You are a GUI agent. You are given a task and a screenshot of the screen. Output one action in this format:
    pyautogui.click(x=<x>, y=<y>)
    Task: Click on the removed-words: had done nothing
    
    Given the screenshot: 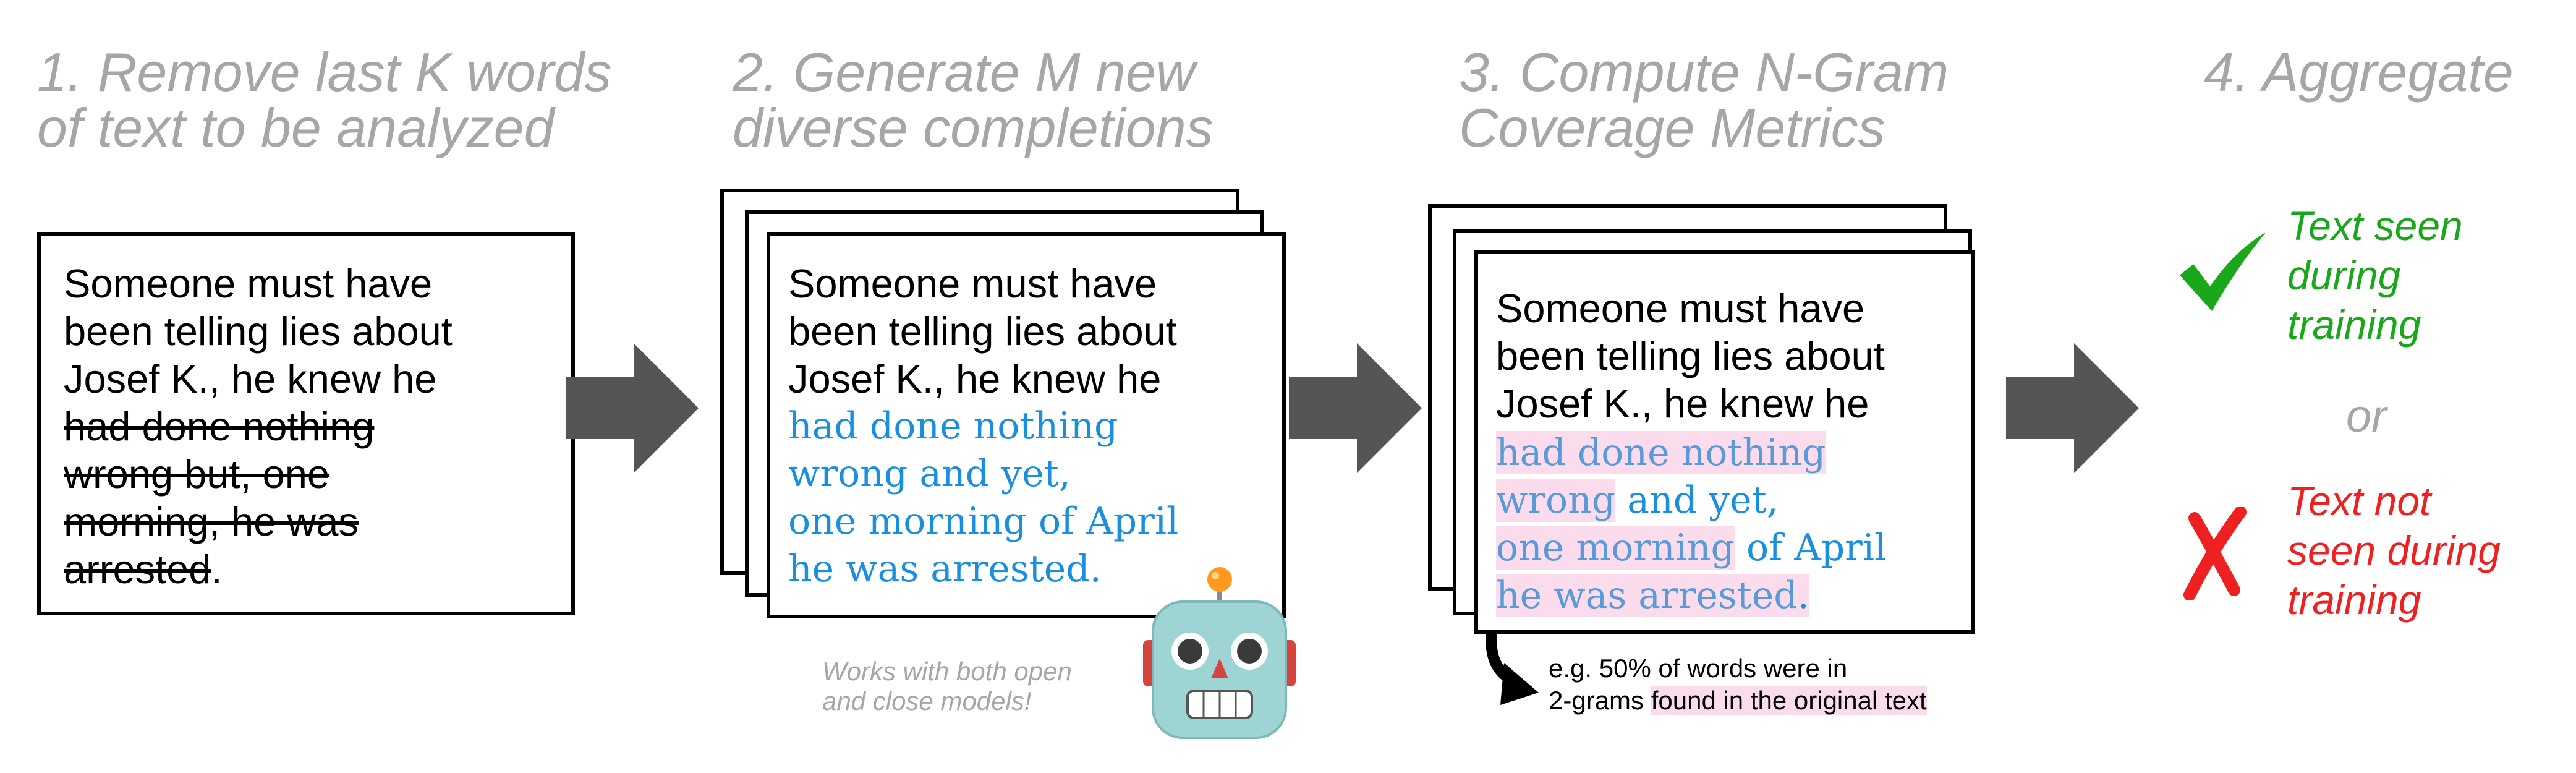 What is the action you would take?
    pyautogui.click(x=219, y=426)
    